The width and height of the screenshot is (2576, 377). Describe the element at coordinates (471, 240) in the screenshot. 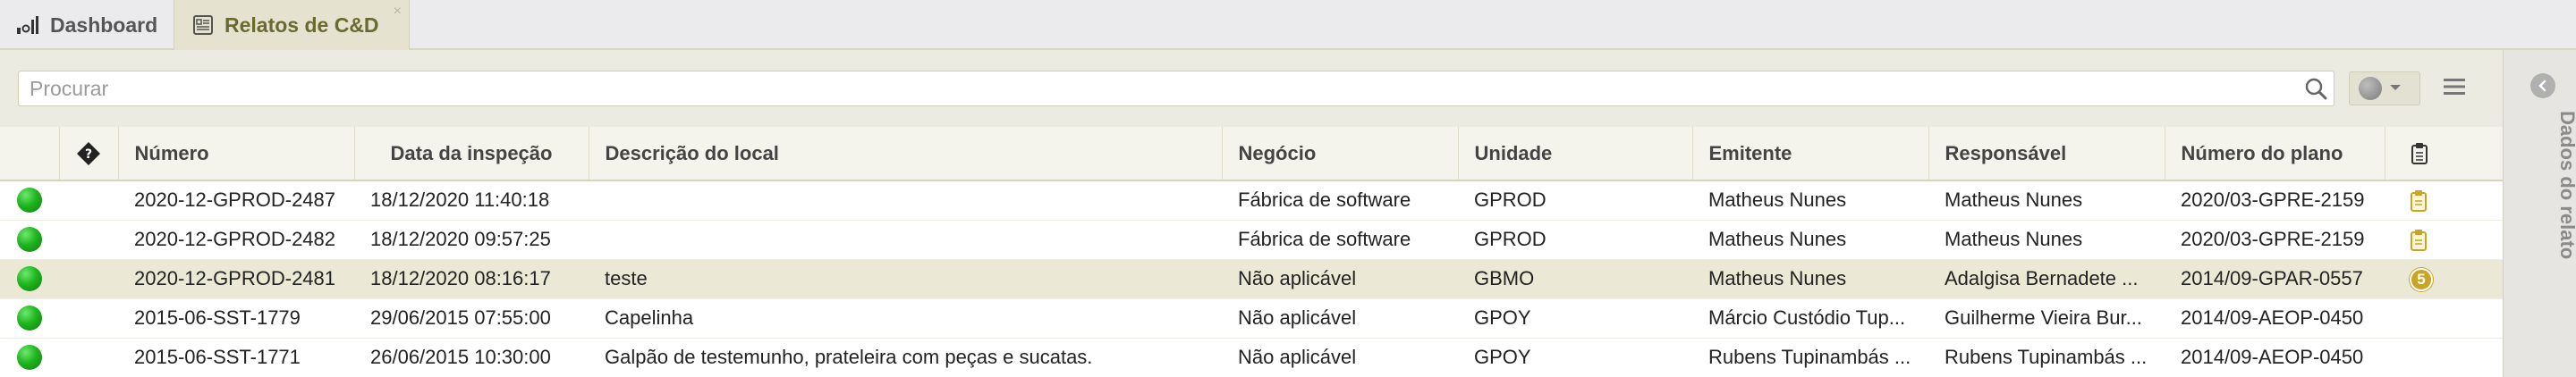

I see `cell-data: 18/12/2020 09:57:25` at that location.